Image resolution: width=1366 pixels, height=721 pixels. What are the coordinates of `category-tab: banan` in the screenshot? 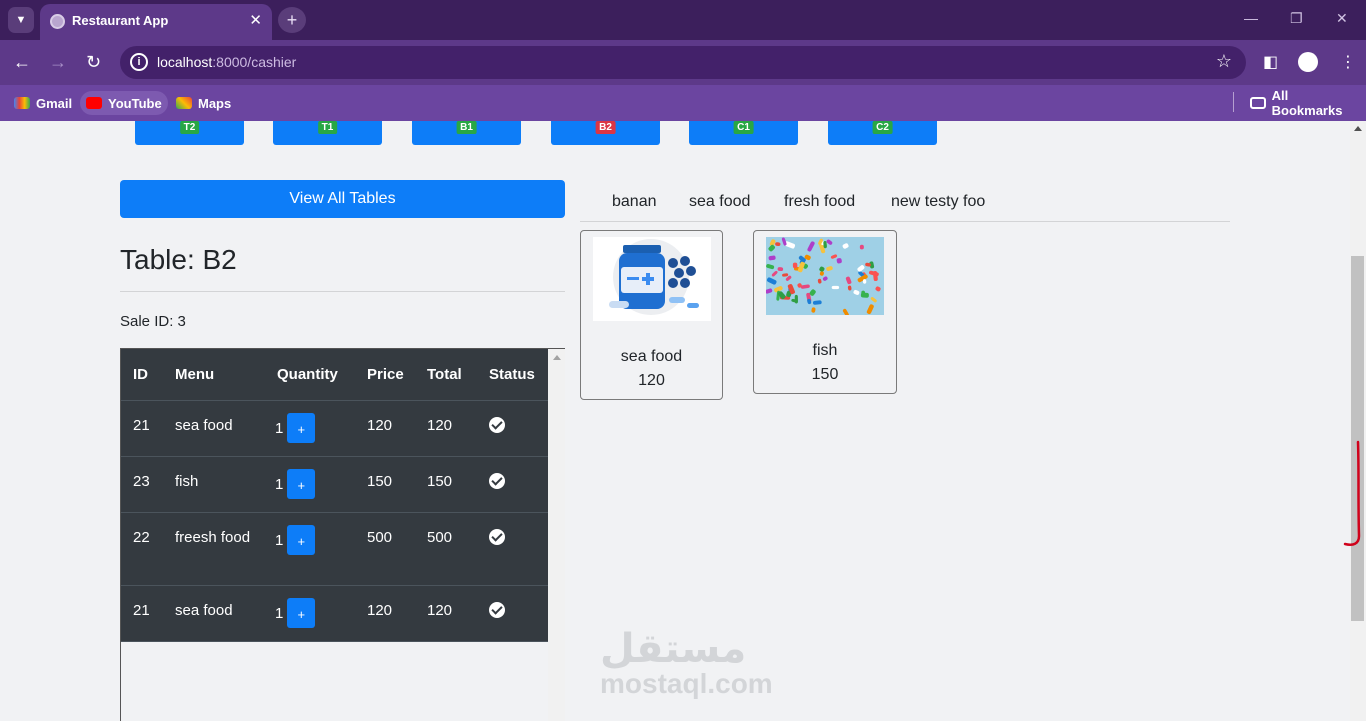 It's located at (634, 202).